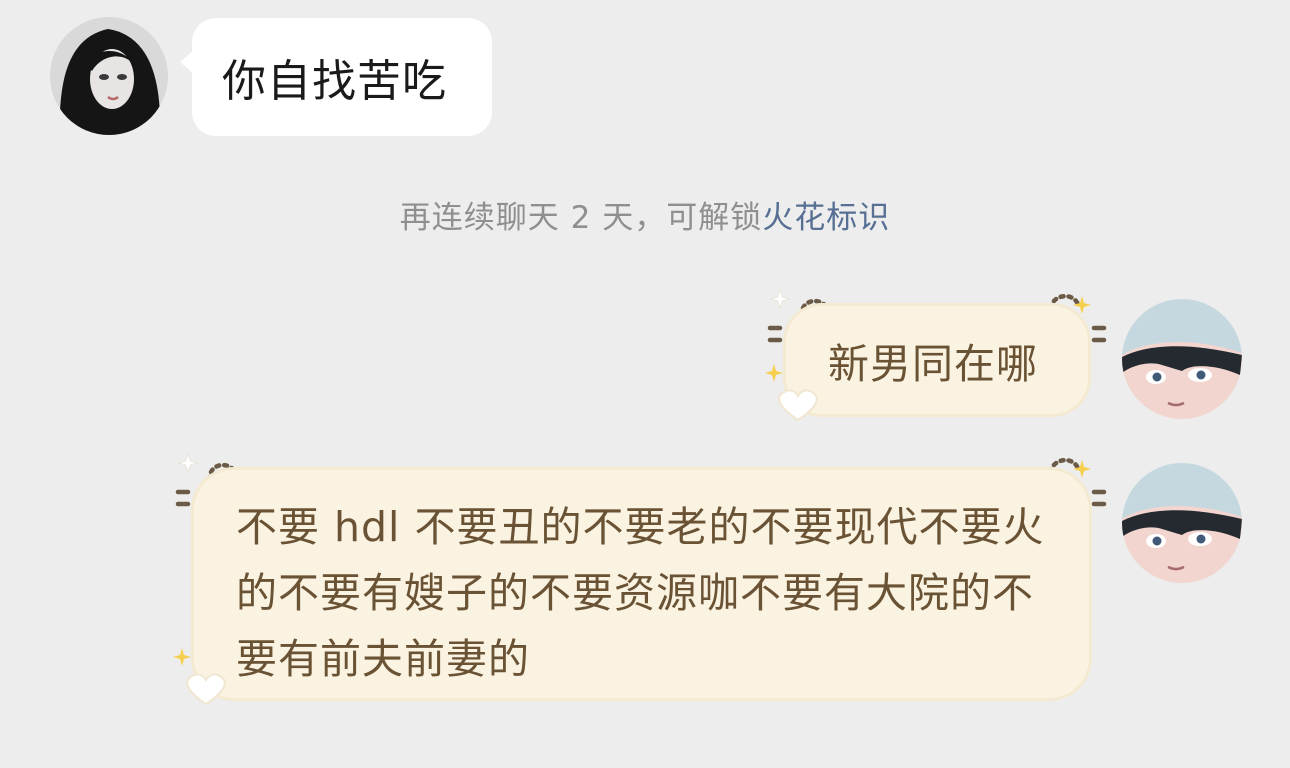 Image resolution: width=1290 pixels, height=768 pixels. I want to click on spark-badge-link: 火花标识, so click(826, 218).